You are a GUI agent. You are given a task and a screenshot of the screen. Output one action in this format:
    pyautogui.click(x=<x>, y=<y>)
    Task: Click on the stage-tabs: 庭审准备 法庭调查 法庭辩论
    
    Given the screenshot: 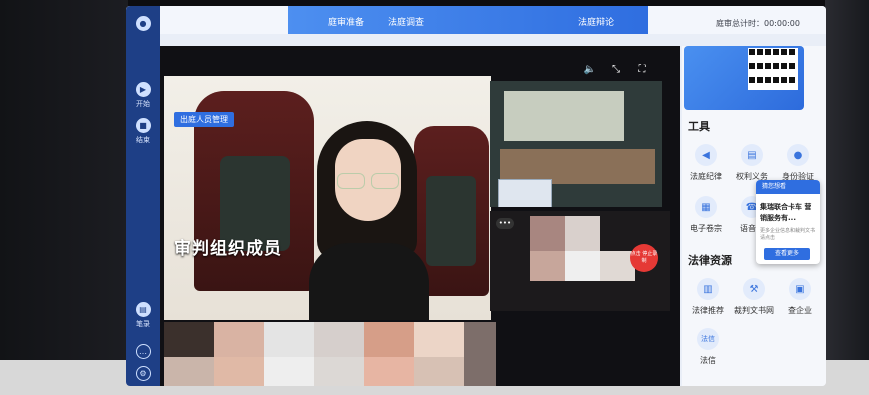 What is the action you would take?
    pyautogui.click(x=468, y=20)
    